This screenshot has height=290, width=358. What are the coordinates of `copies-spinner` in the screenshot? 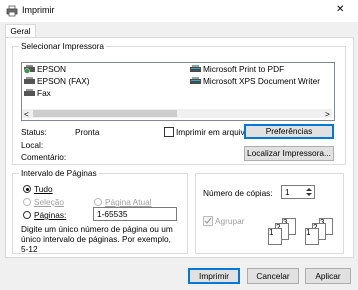 It's located at (309, 192).